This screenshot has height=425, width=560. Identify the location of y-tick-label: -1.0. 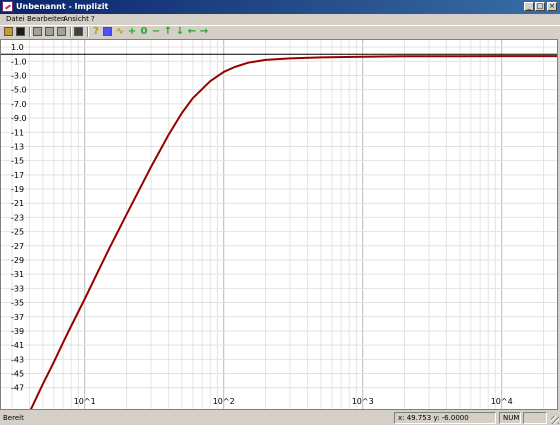
(19, 61).